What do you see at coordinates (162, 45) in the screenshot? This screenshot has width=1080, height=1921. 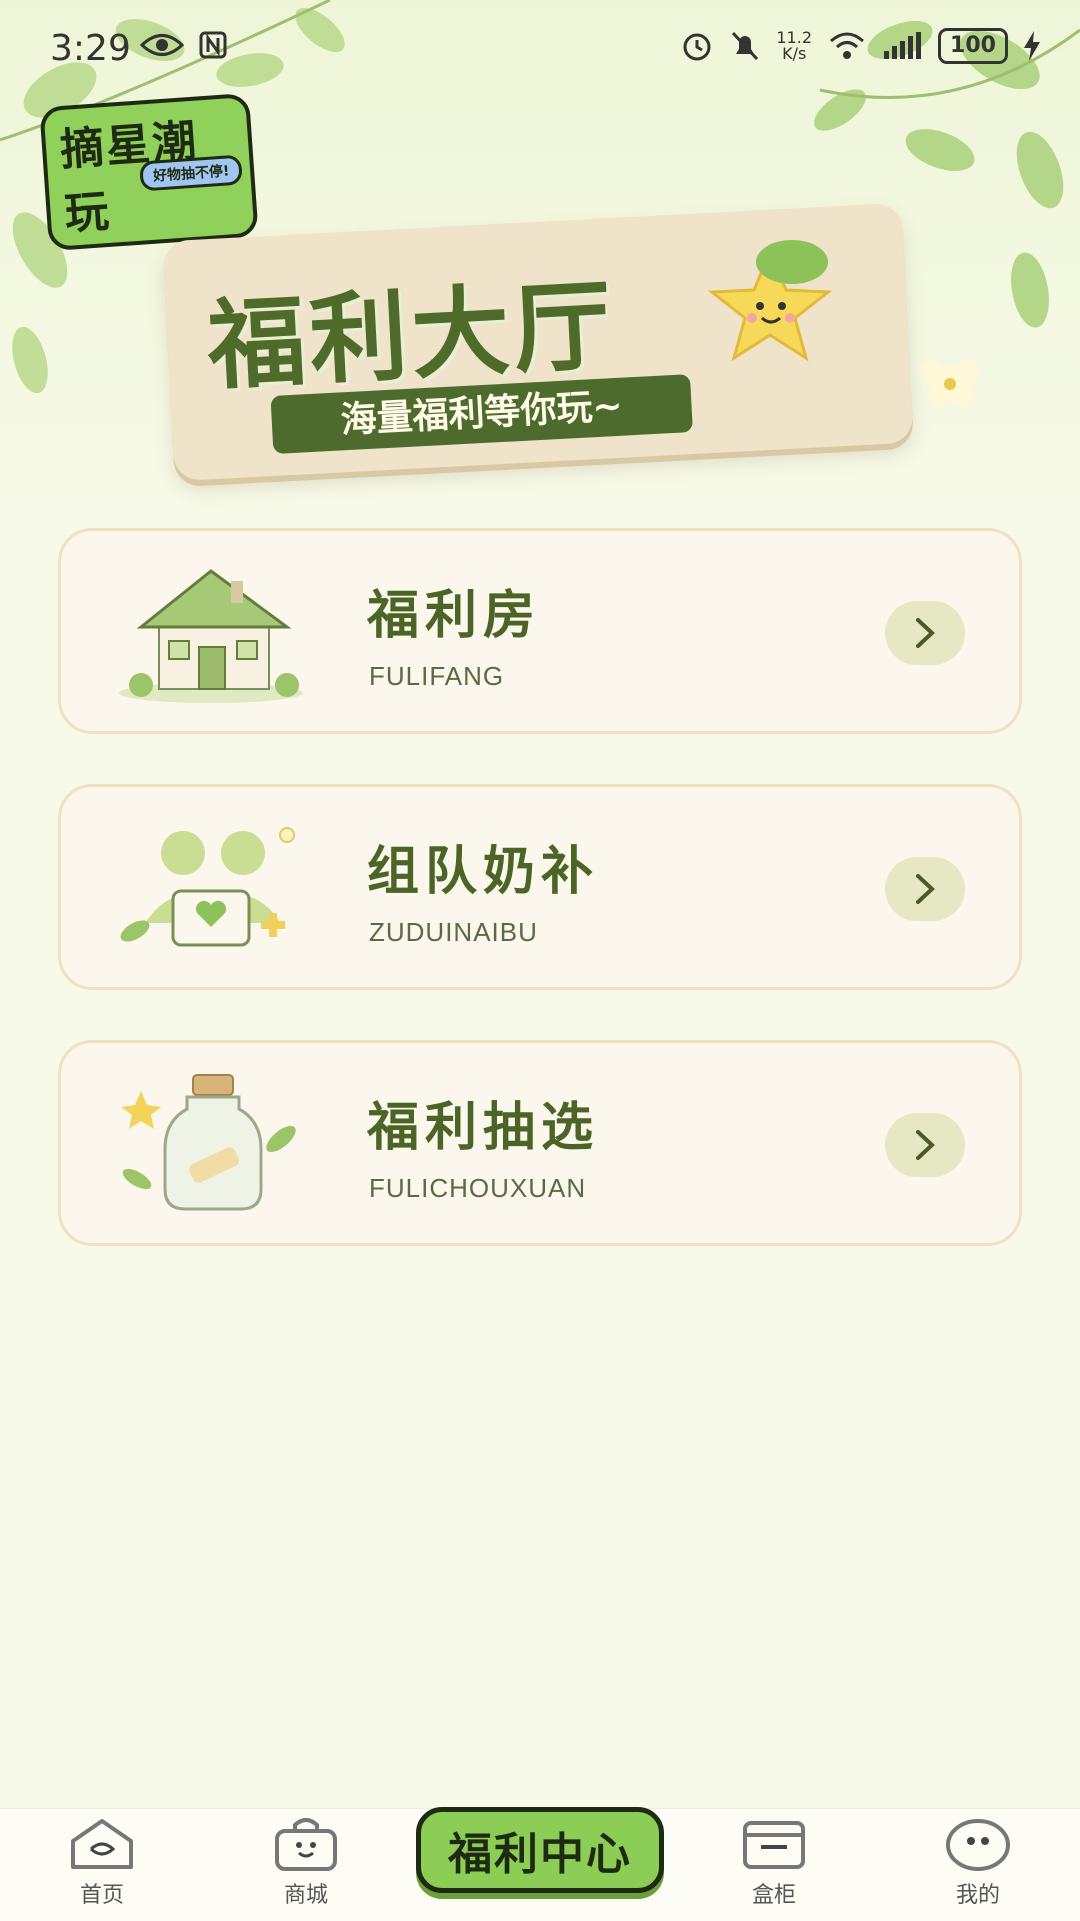 I see `eye-icon` at bounding box center [162, 45].